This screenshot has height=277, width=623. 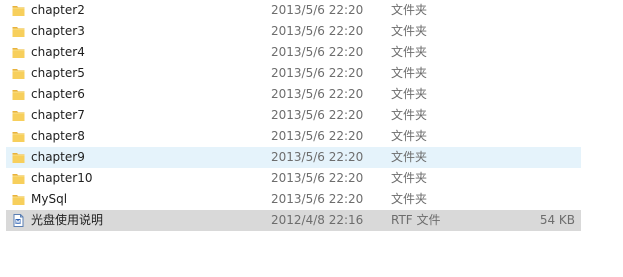 What do you see at coordinates (58, 136) in the screenshot?
I see `file-name: chapter8` at bounding box center [58, 136].